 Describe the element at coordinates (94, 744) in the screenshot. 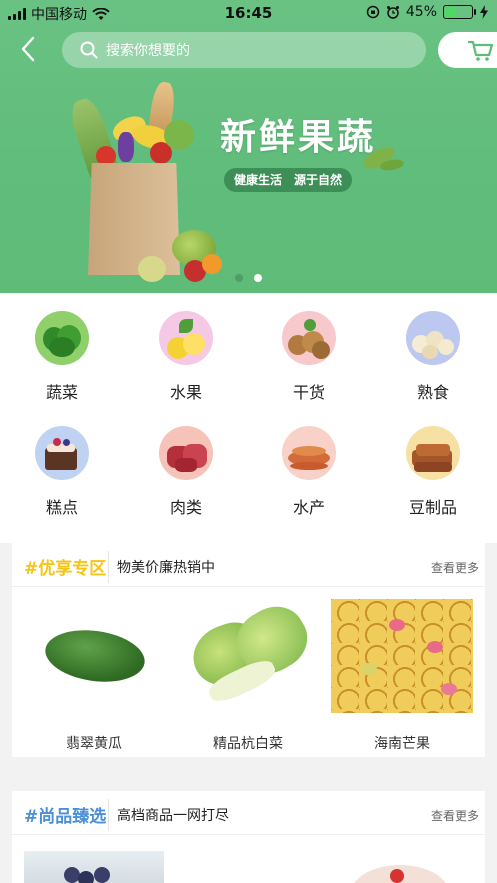

I see `product-name: 翡翠黄瓜` at that location.